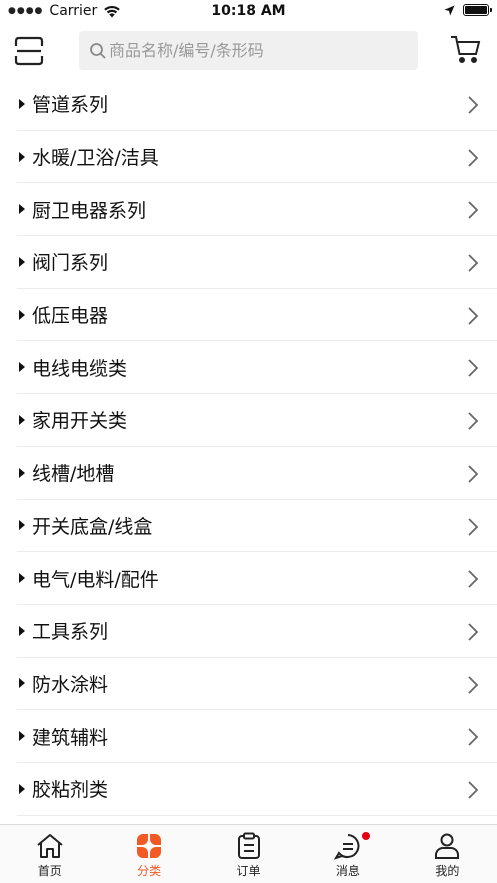  What do you see at coordinates (257, 631) in the screenshot?
I see `category-item: 工具系列` at bounding box center [257, 631].